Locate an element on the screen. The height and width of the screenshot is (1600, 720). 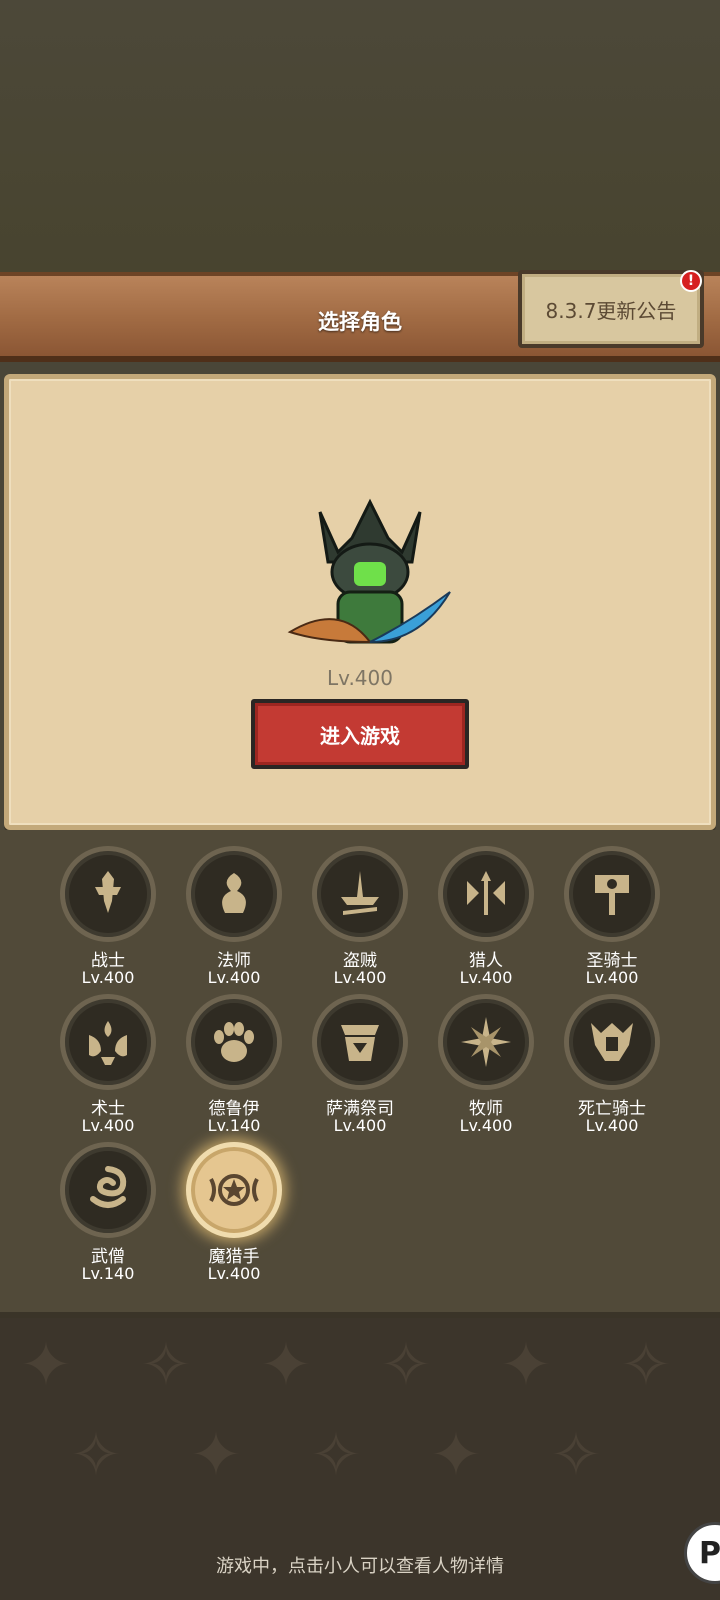
class-item-warlock: 术士 Lv.400 is located at coordinates (108, 1064).